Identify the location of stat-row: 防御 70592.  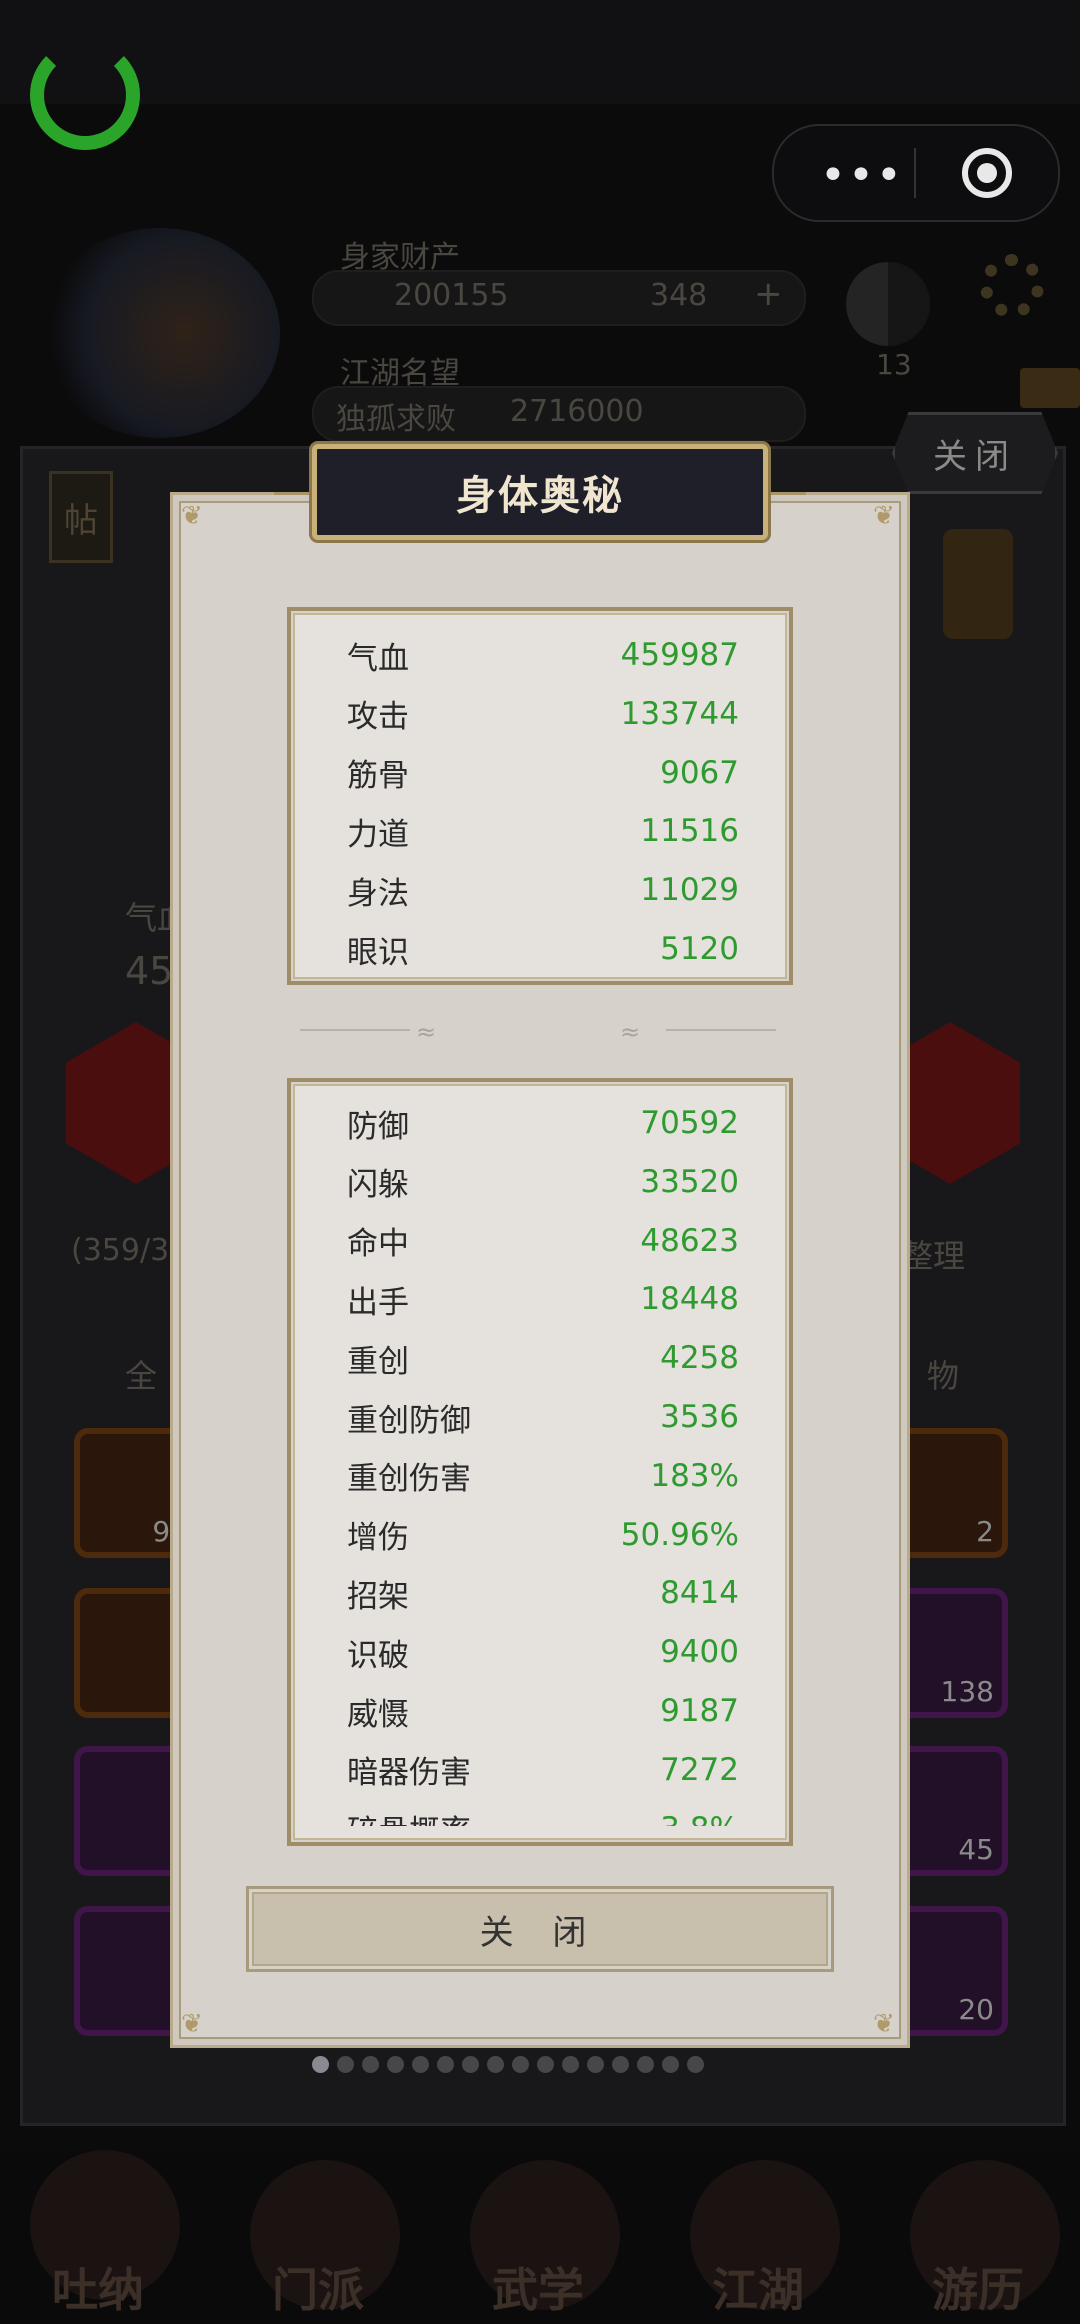
(543, 1123).